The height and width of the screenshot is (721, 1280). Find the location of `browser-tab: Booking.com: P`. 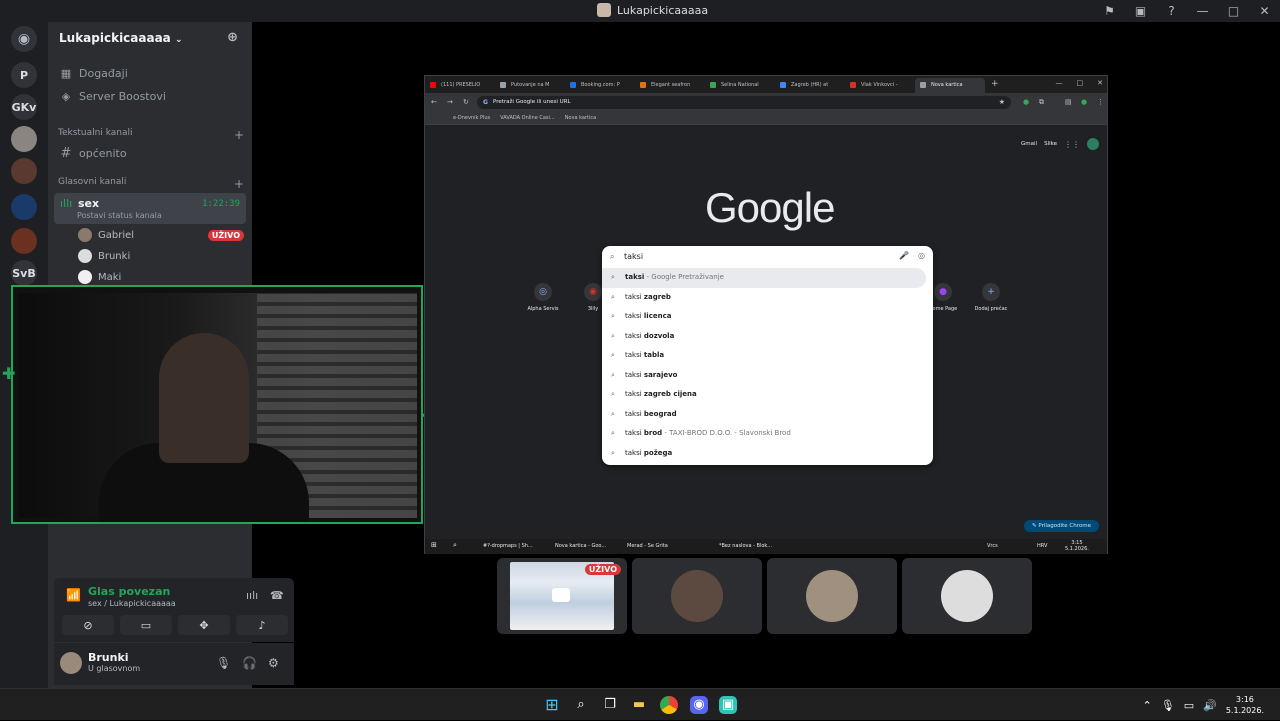

browser-tab: Booking.com: P is located at coordinates (600, 85).